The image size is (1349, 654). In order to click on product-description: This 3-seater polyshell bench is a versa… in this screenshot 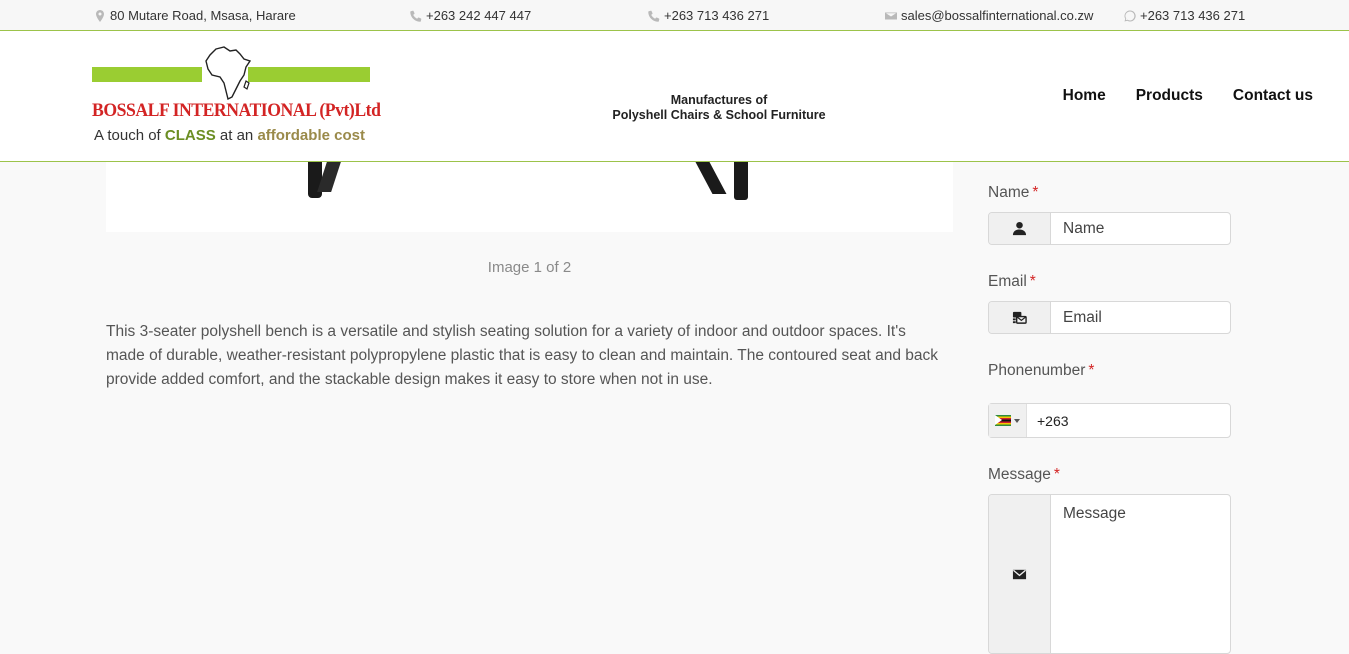, I will do `click(522, 355)`.